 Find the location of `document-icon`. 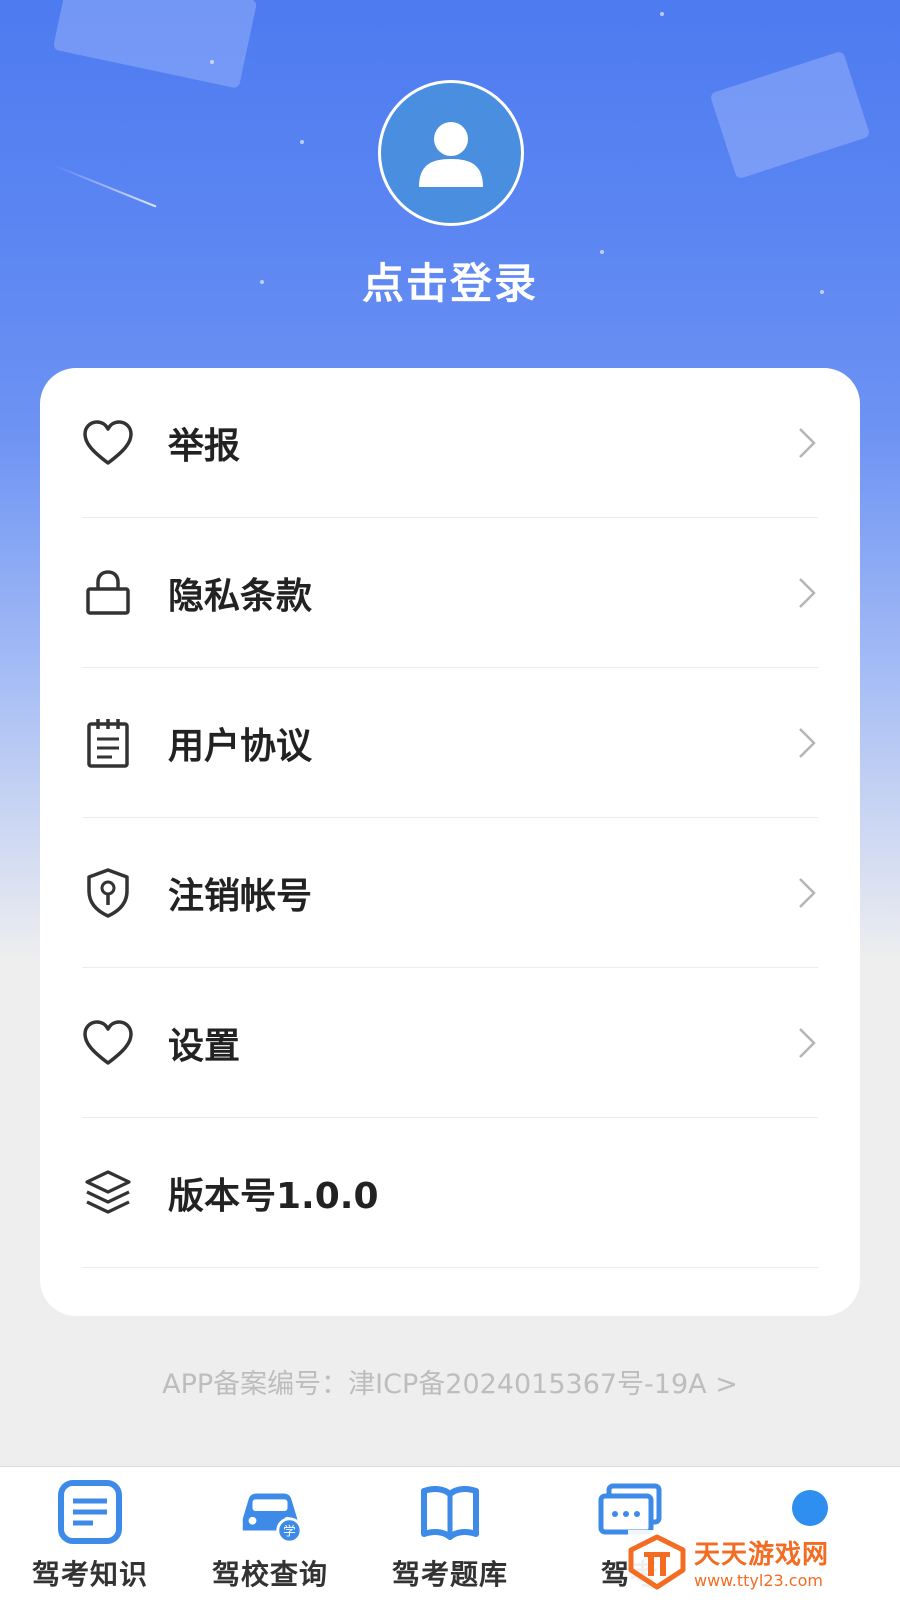

document-icon is located at coordinates (90, 1512).